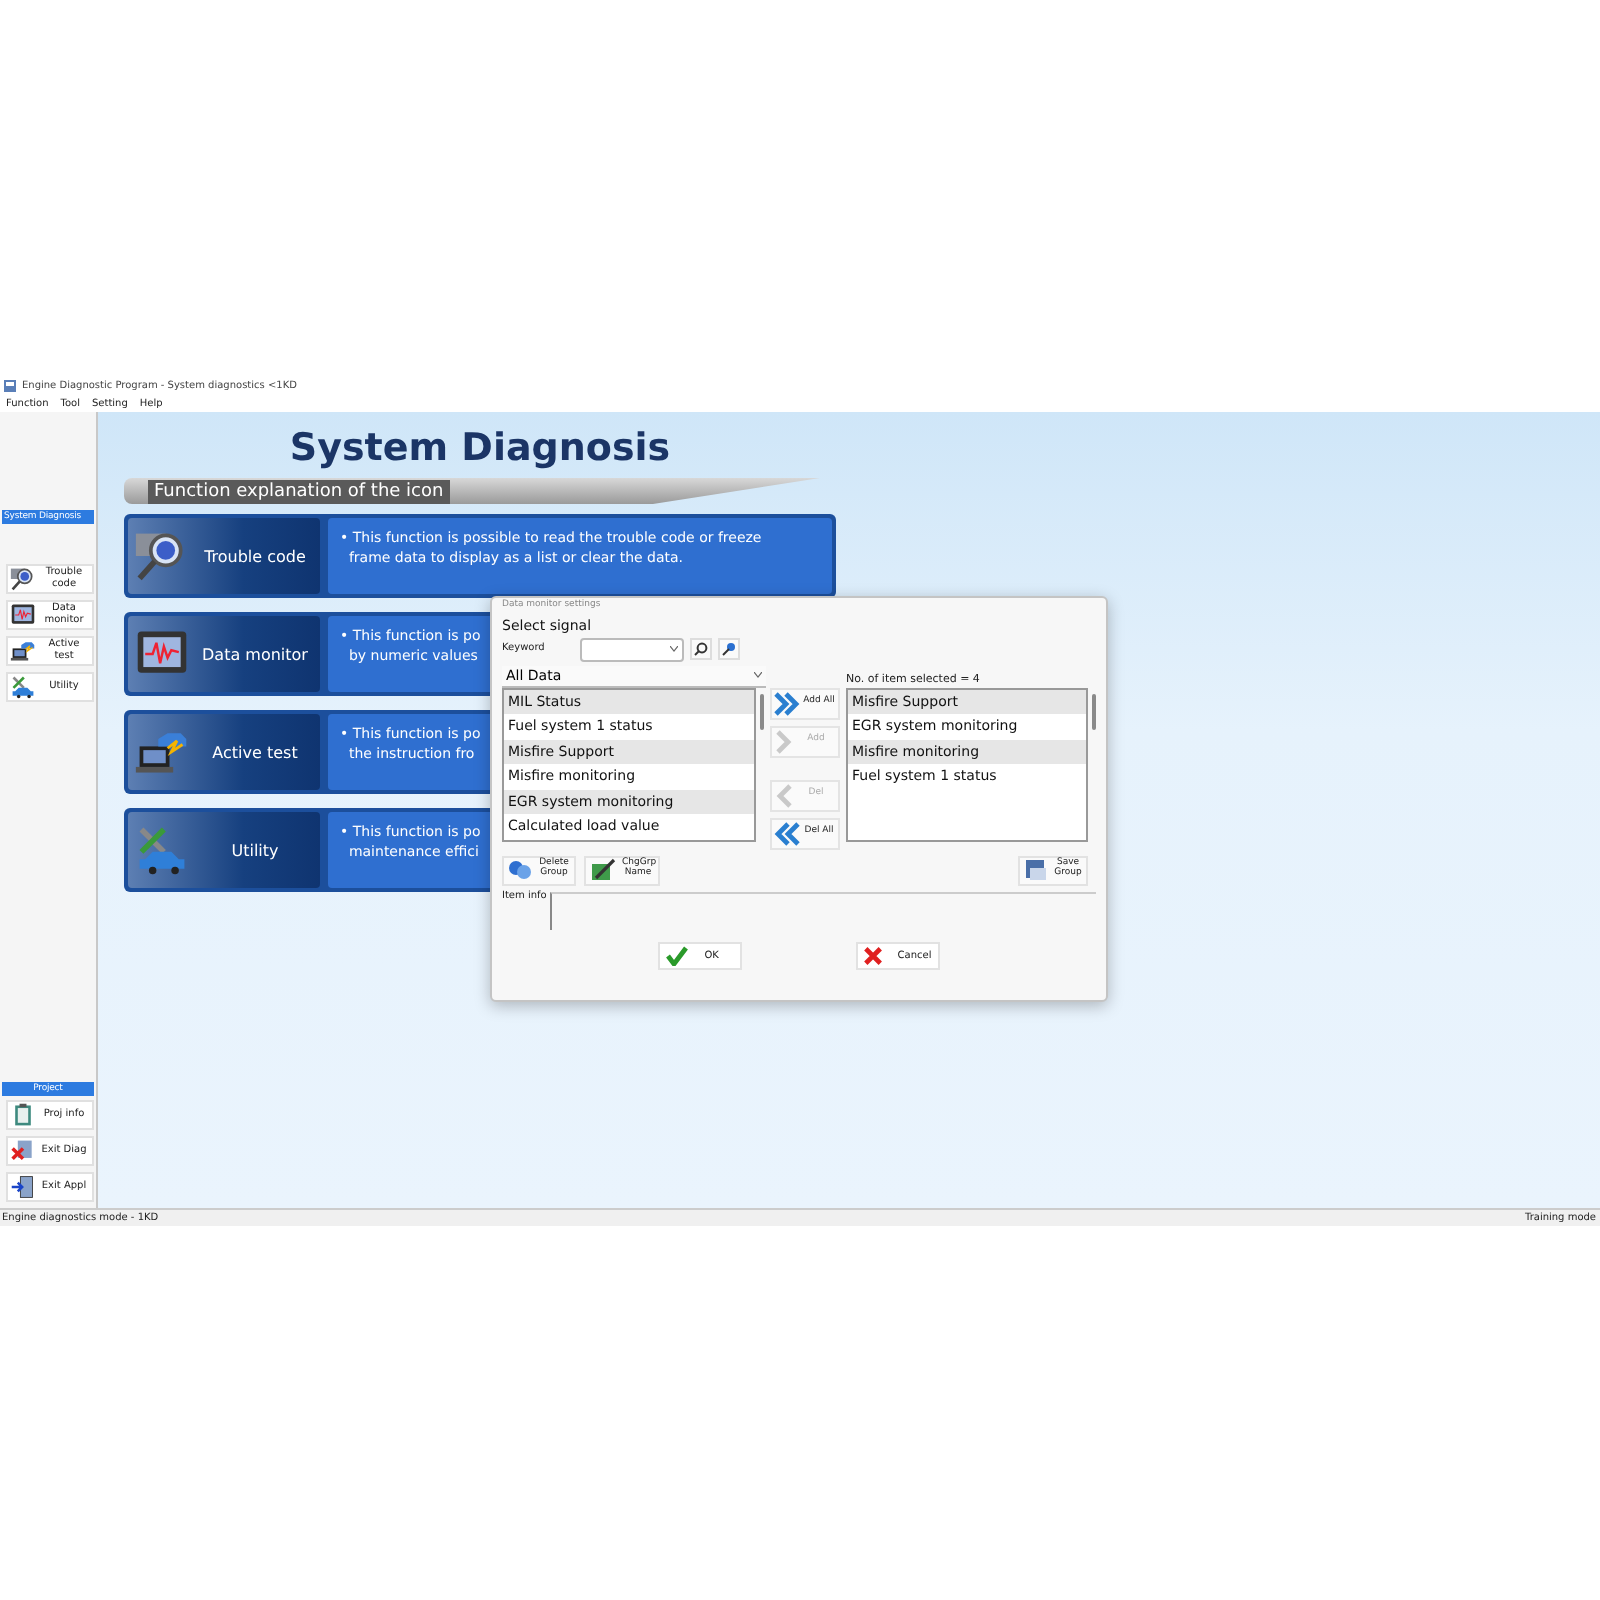 The image size is (1600, 1600). I want to click on pencil-icon, so click(603, 870).